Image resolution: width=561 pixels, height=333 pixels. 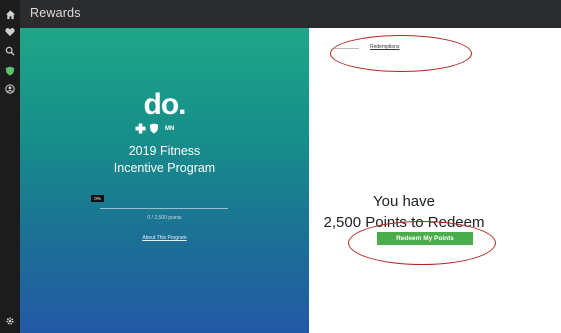 What do you see at coordinates (164, 208) in the screenshot?
I see `progress-bar` at bounding box center [164, 208].